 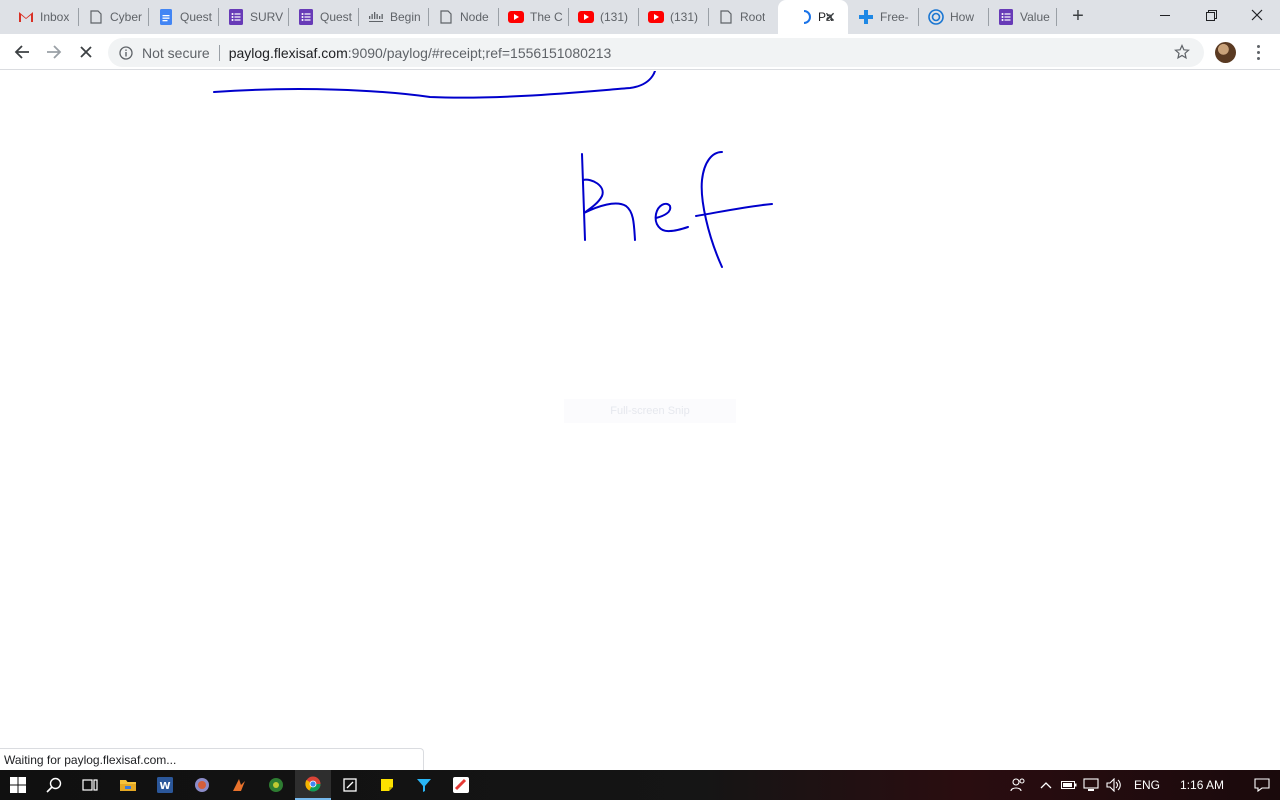 I want to click on tab-separator, so click(x=1056, y=17).